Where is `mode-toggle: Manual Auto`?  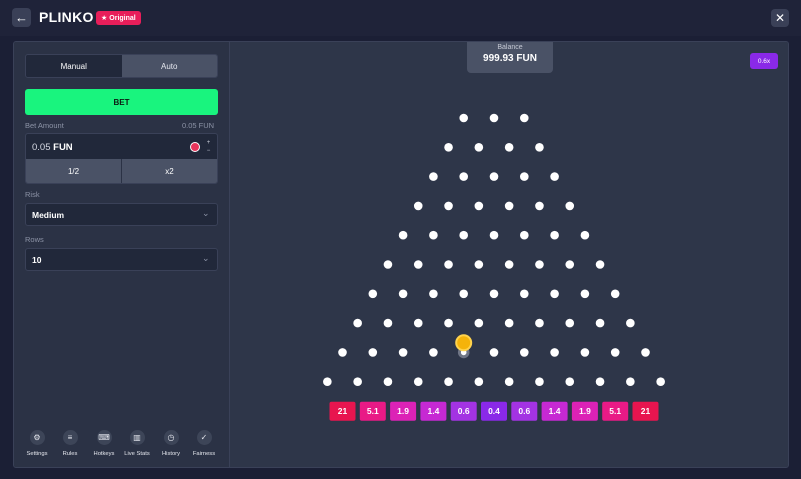 mode-toggle: Manual Auto is located at coordinates (121, 66).